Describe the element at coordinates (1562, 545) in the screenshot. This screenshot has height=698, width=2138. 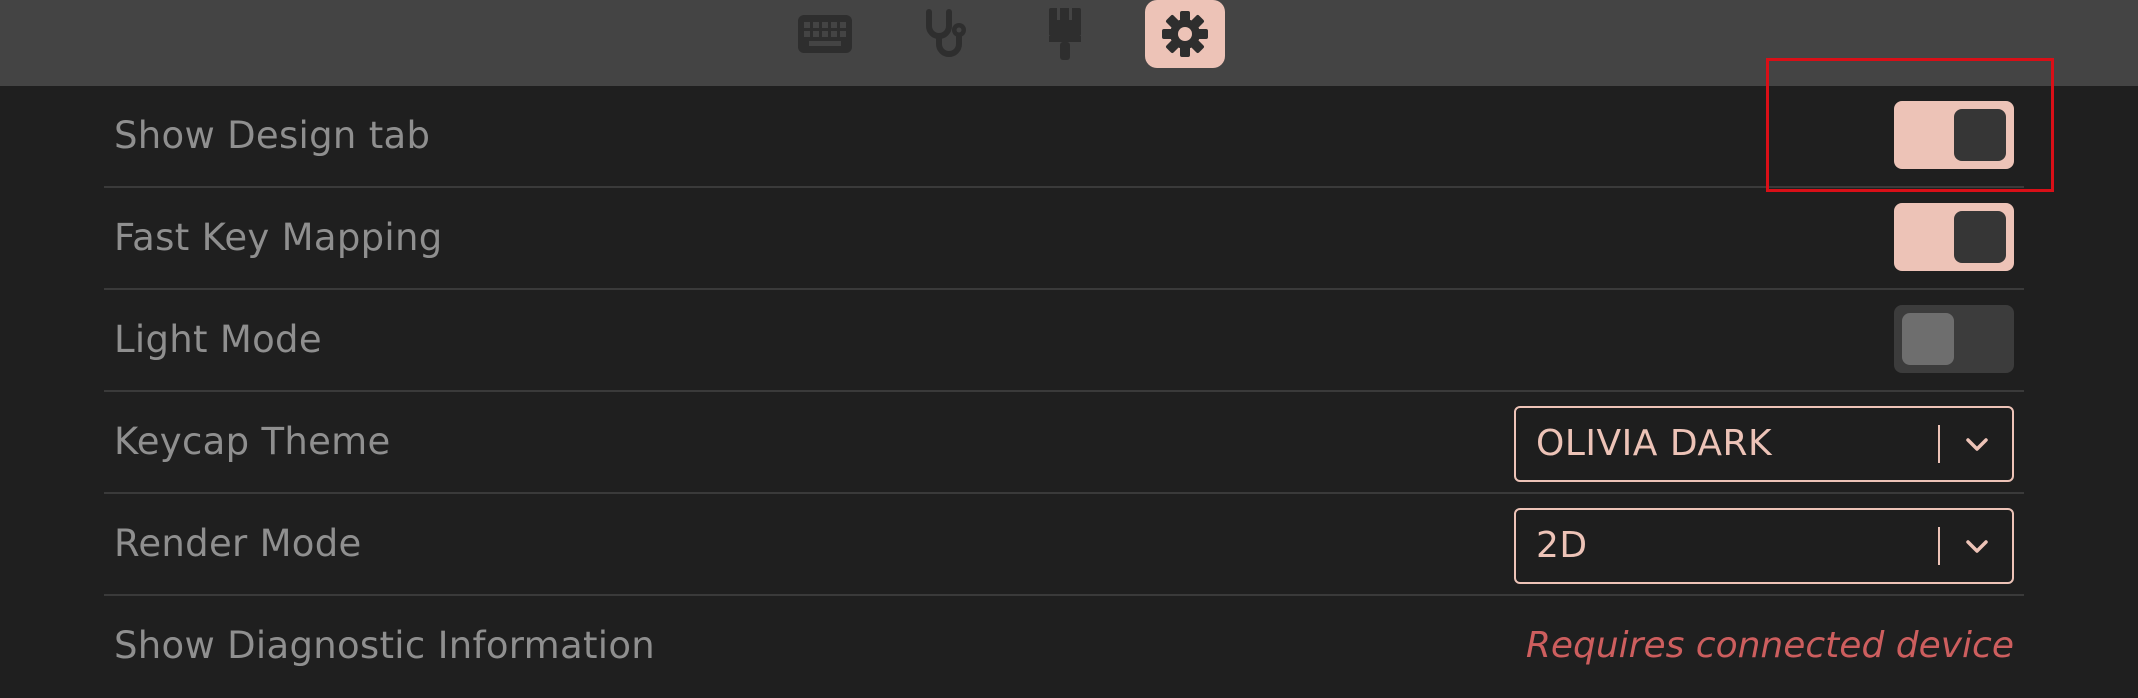
I see `select-value: 2D` at that location.